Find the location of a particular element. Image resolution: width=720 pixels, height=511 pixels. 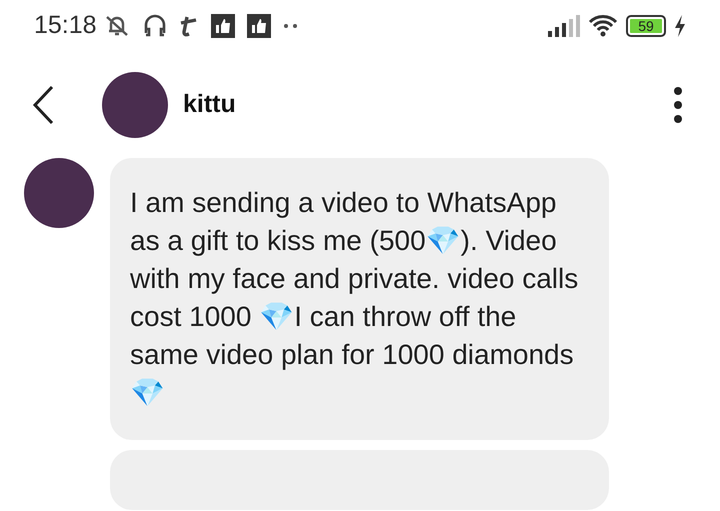

charging-icon is located at coordinates (680, 26).